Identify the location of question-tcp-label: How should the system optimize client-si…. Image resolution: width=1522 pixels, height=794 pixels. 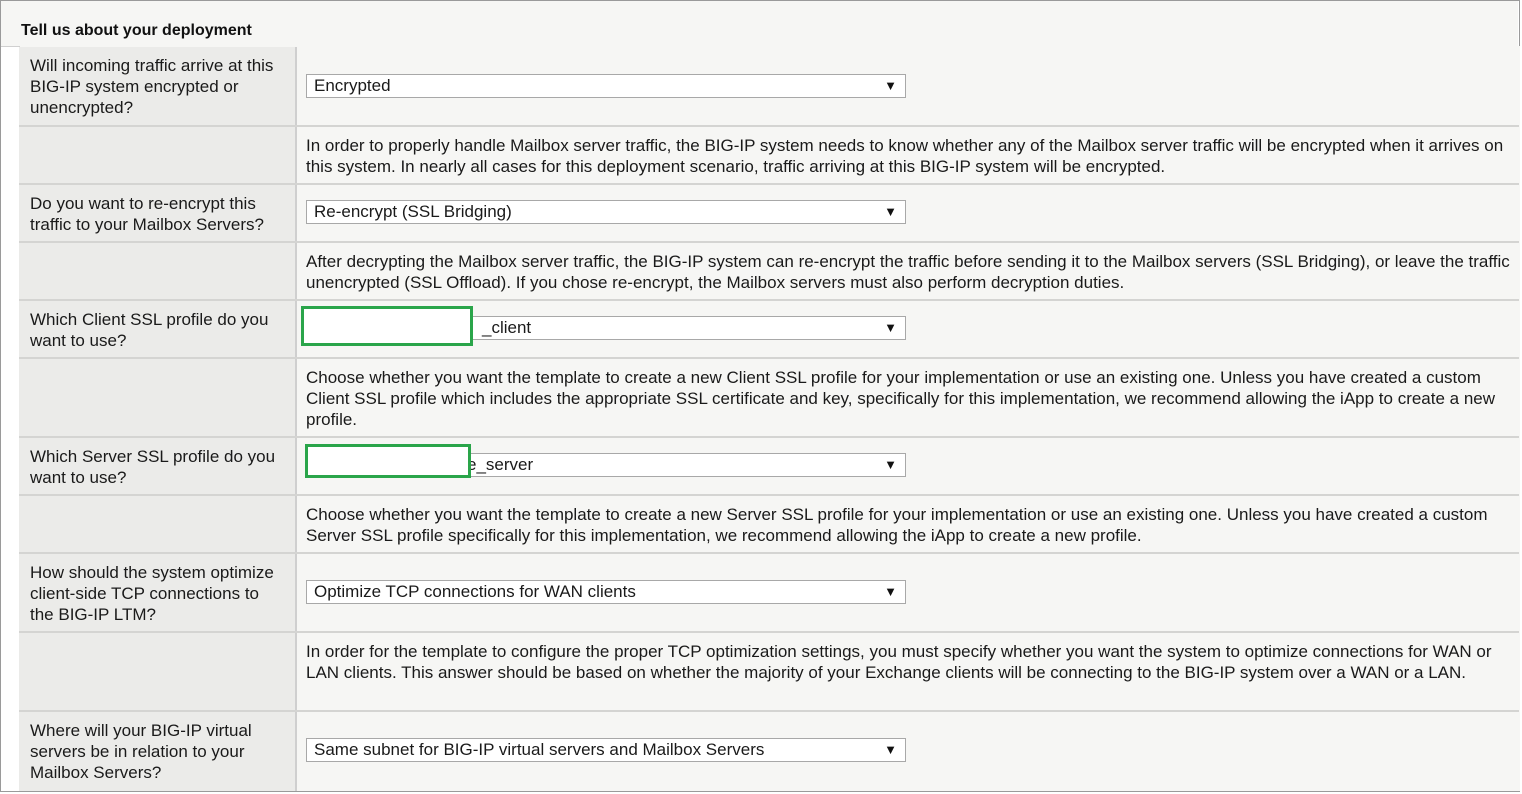
(158, 592).